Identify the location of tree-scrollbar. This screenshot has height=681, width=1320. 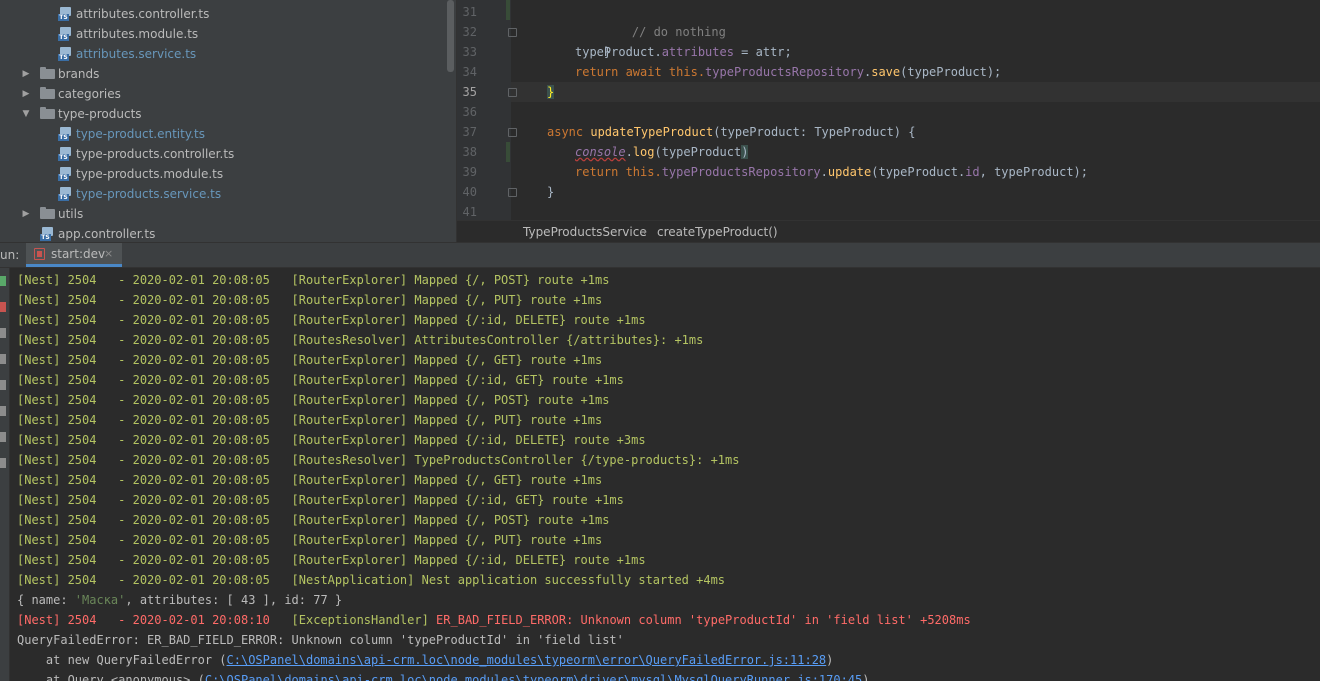
(450, 36).